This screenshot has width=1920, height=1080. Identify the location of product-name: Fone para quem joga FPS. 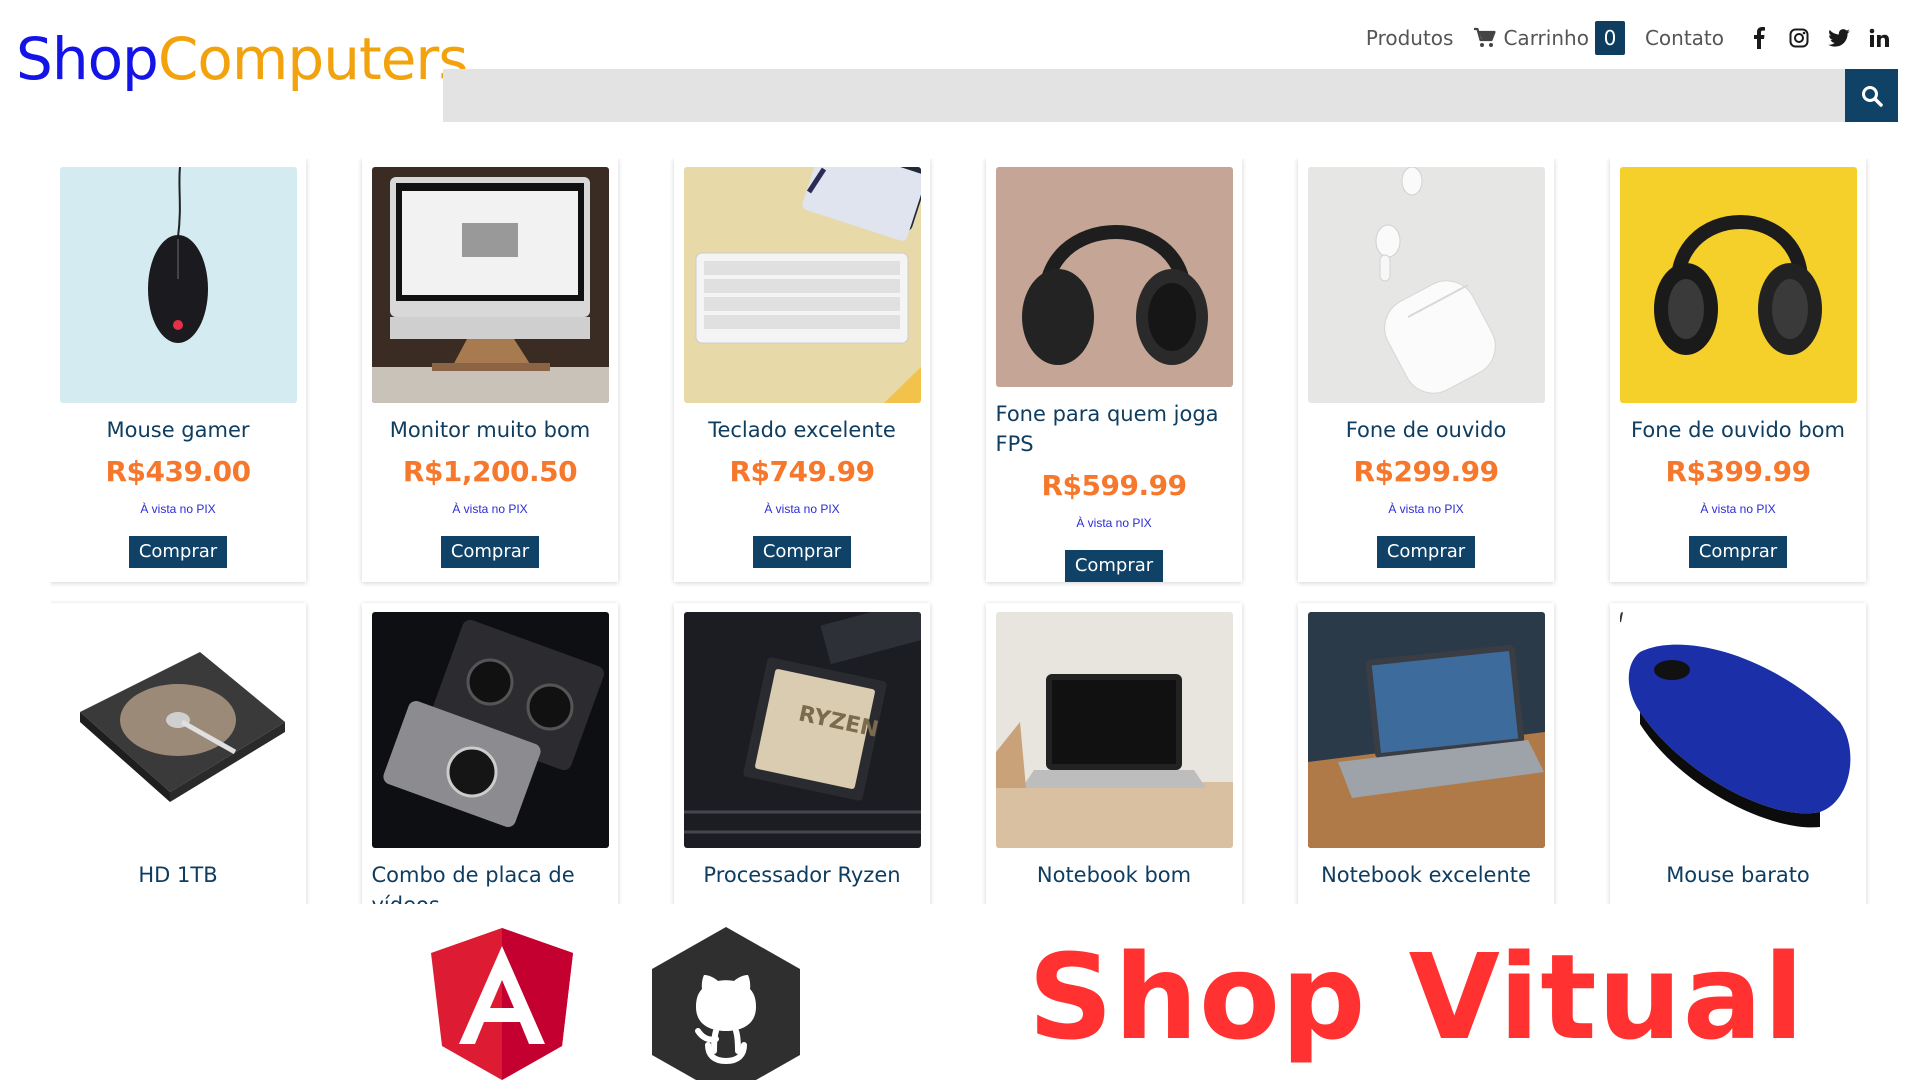
(1114, 429).